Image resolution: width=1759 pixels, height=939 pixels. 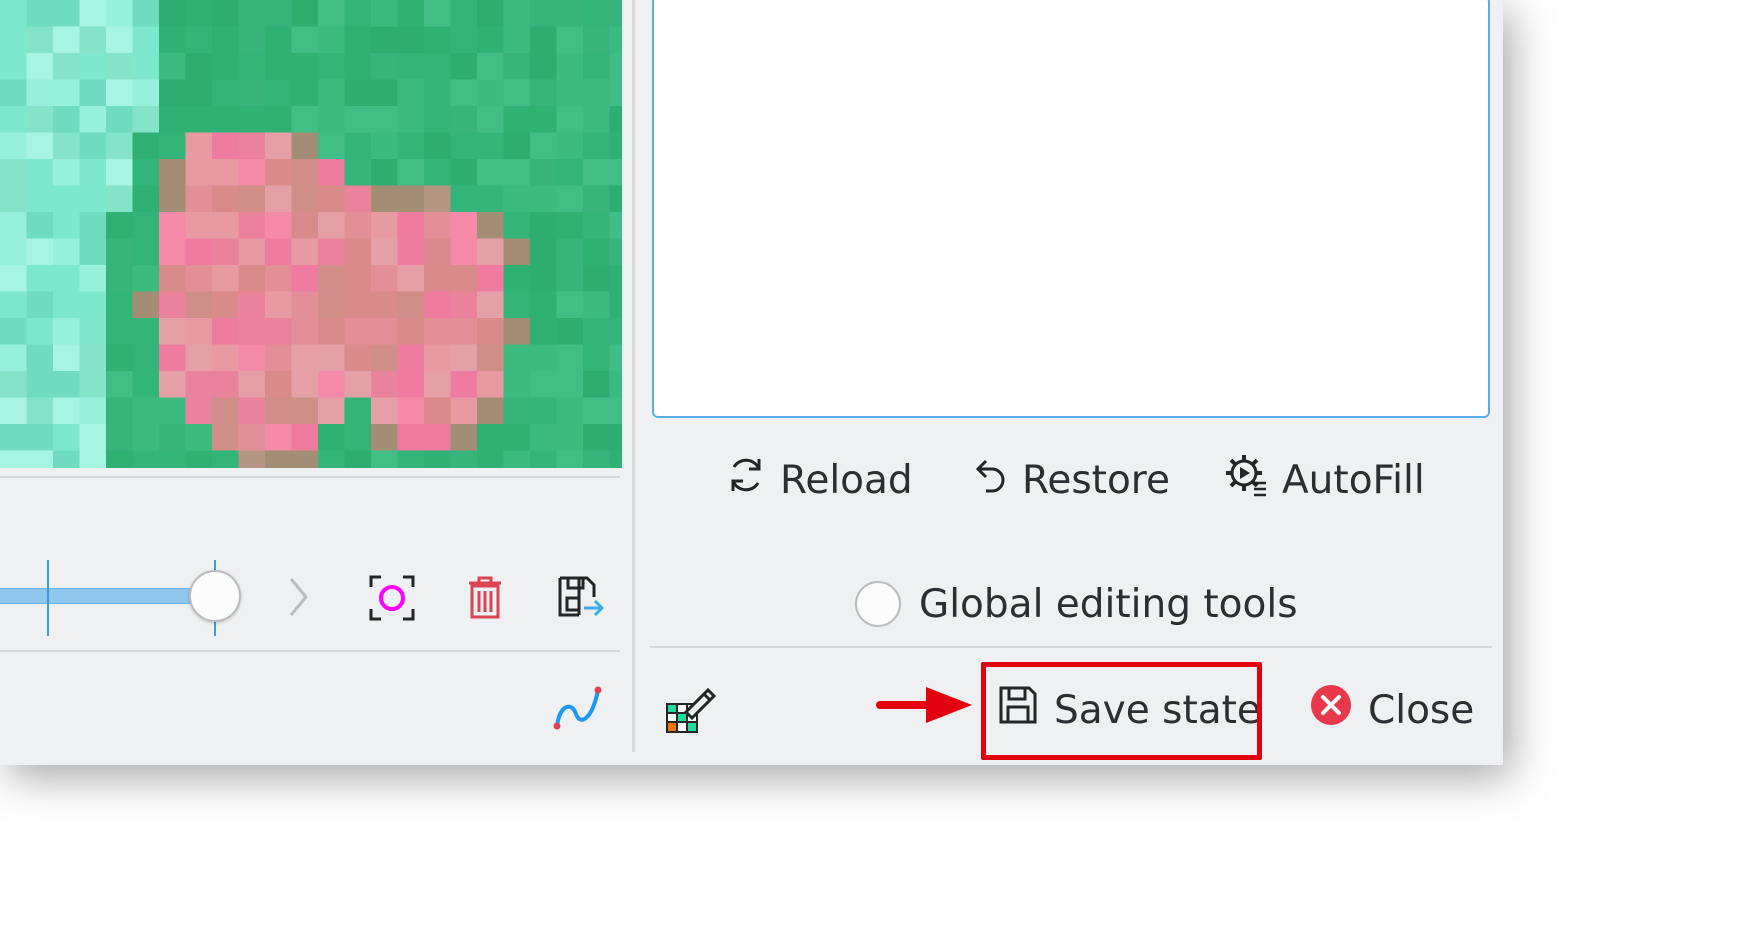 I want to click on trash-icon, so click(x=485, y=598).